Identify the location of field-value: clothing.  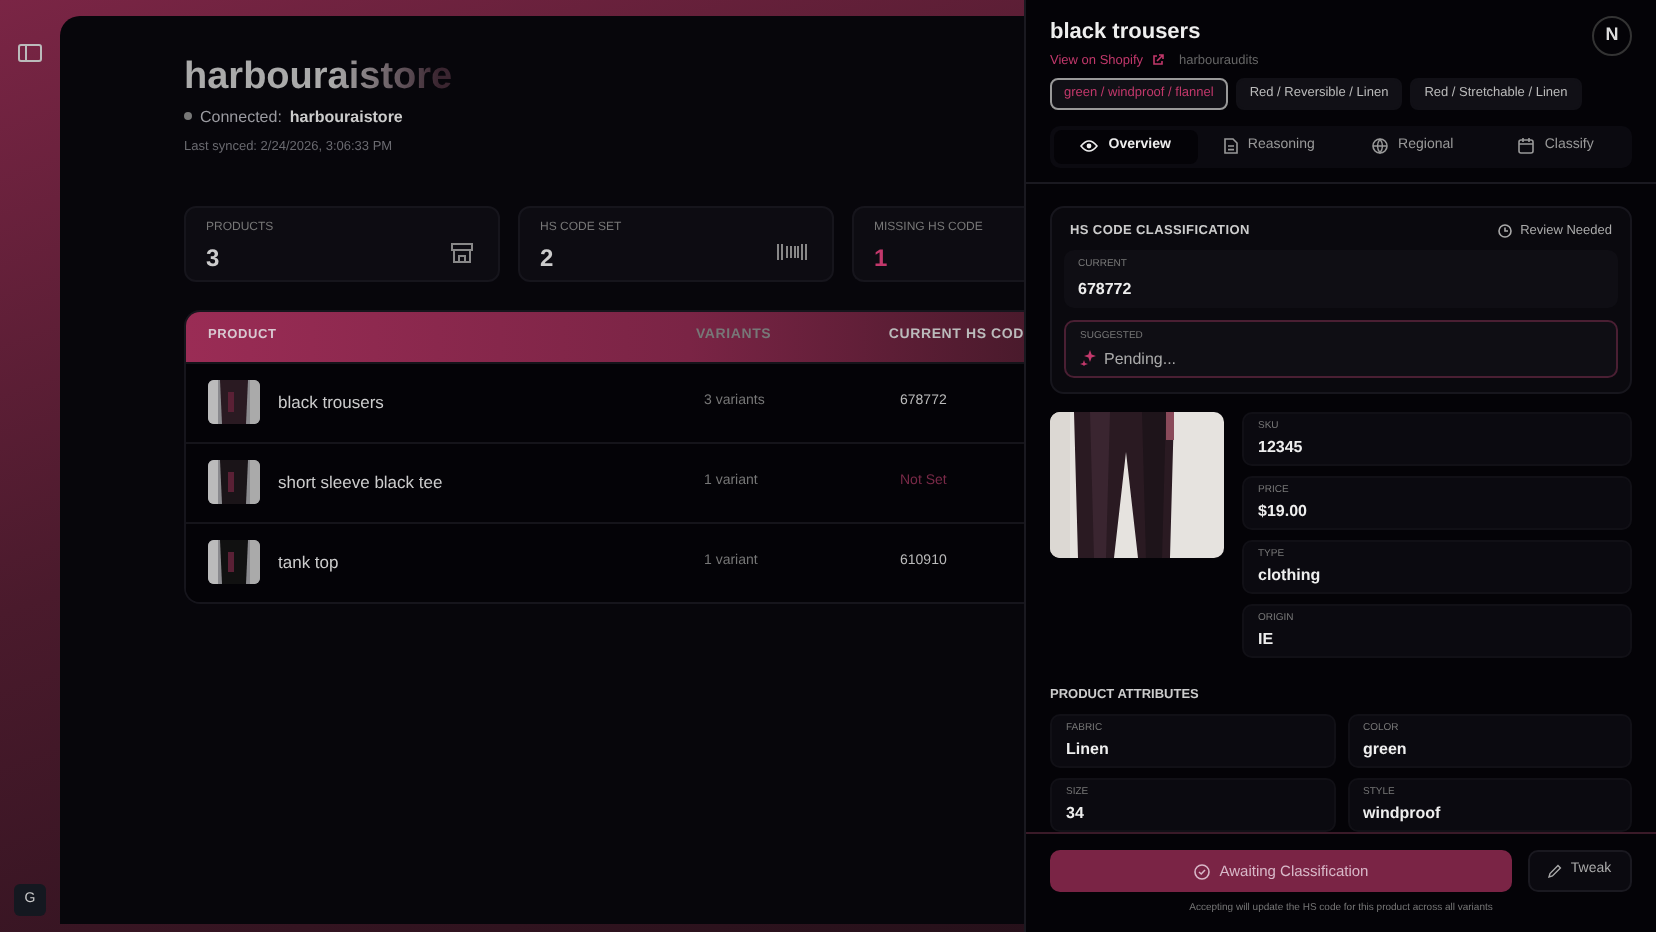
(1289, 575).